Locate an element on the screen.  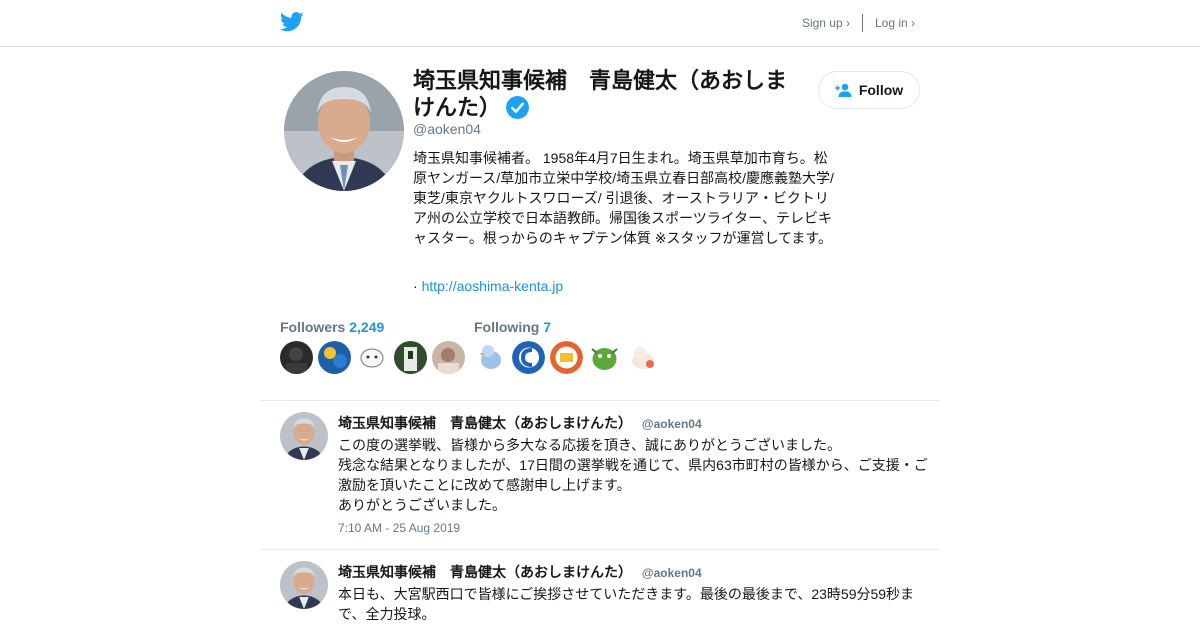
profile-url-row: · http://aoshima-kenta.jp is located at coordinates (488, 286).